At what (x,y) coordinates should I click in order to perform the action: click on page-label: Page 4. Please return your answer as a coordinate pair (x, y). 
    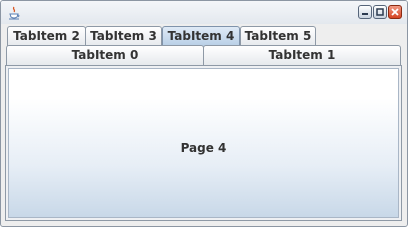
    Looking at the image, I should click on (203, 148).